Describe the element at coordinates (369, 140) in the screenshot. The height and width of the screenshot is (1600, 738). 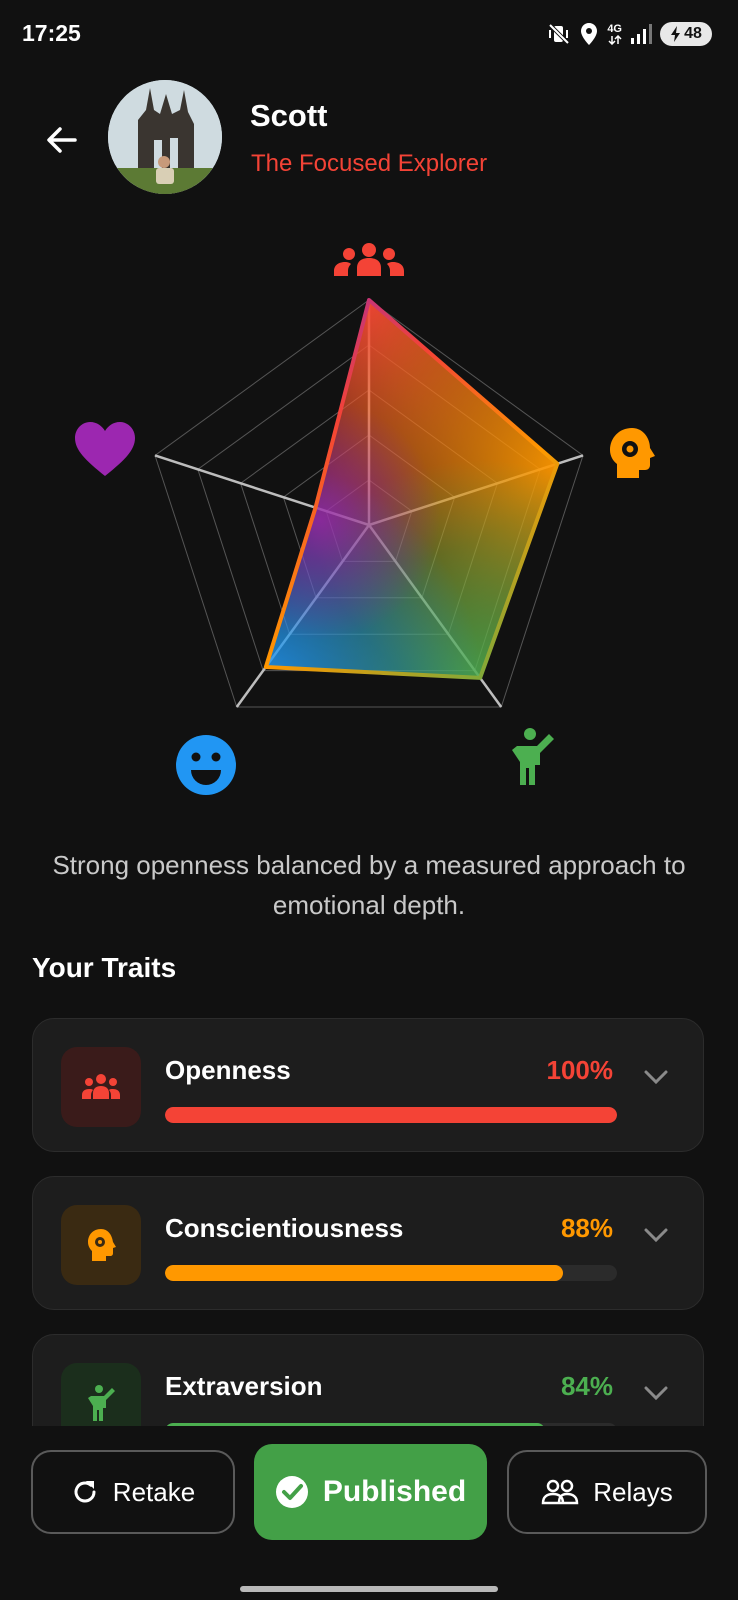
I see `profile-header: Scott The Focused Explorer` at that location.